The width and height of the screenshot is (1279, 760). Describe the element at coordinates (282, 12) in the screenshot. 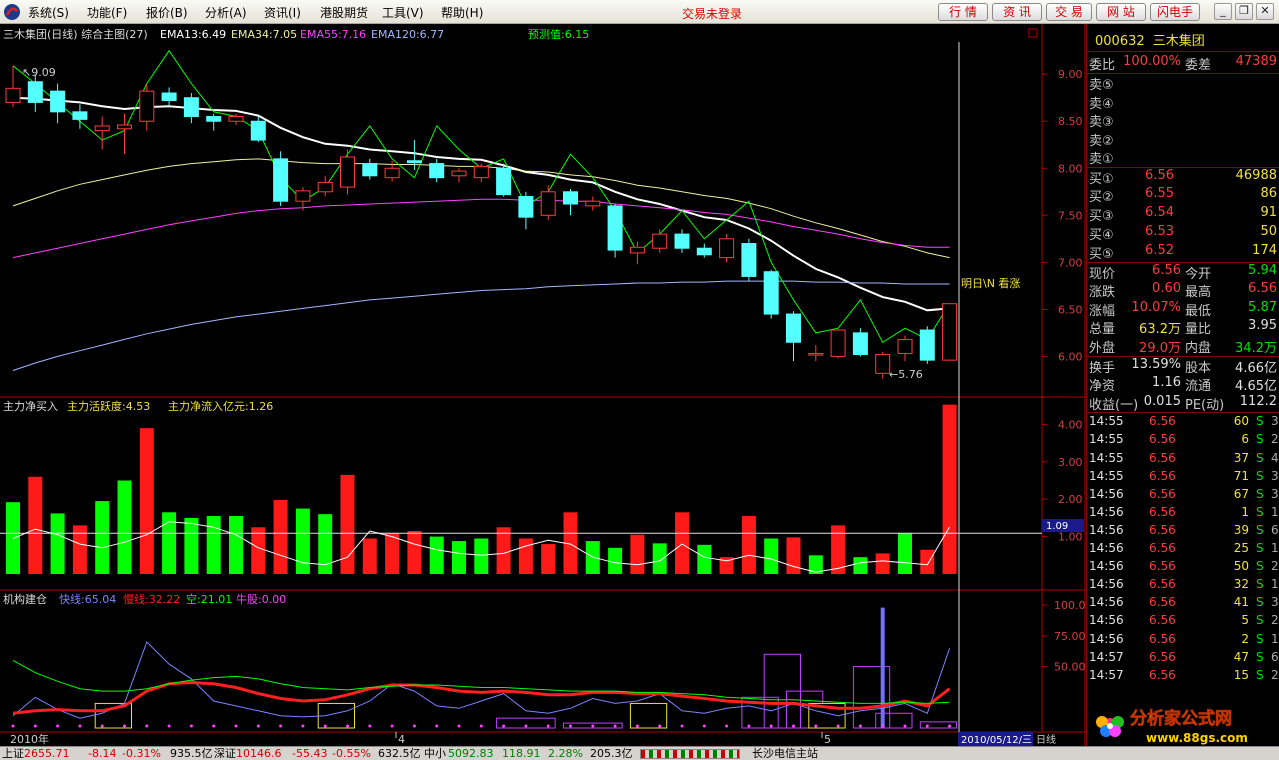

I see `menu-info: 资讯(I)` at that location.